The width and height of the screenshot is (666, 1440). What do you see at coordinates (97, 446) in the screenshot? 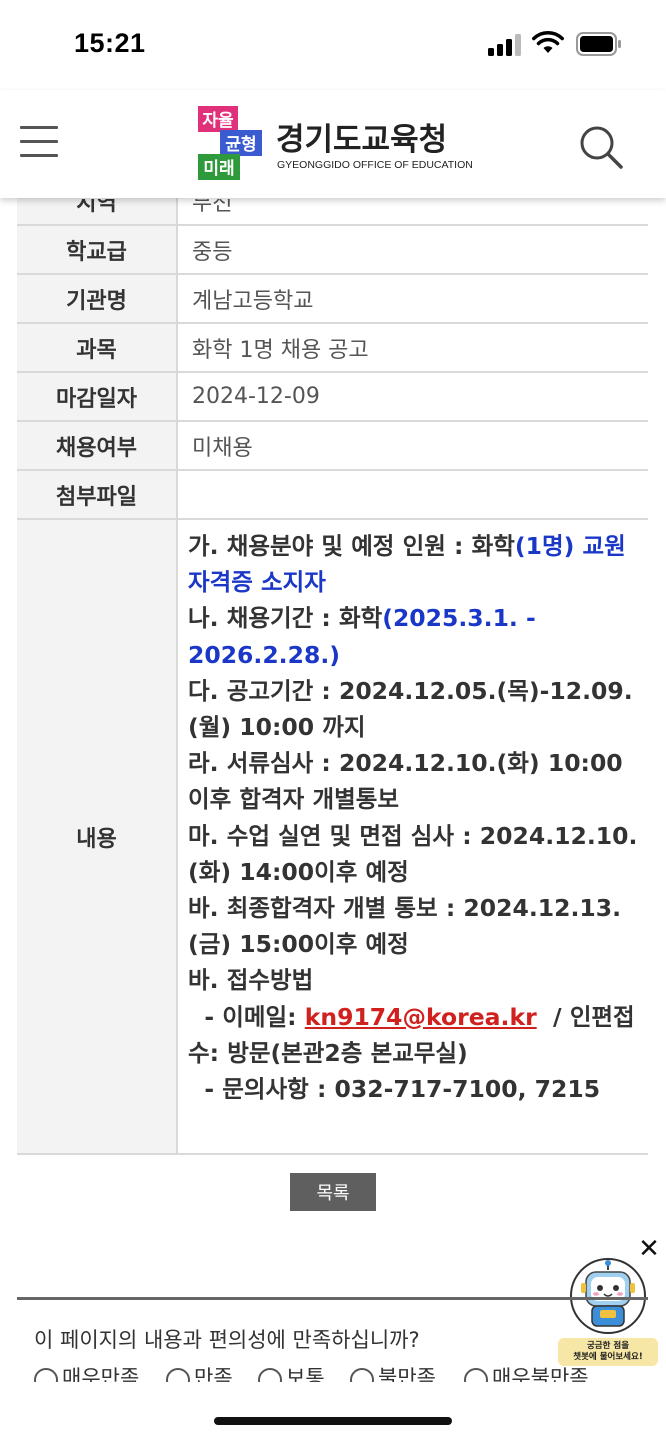
I see `row-label-hiring-status: 채용여부` at bounding box center [97, 446].